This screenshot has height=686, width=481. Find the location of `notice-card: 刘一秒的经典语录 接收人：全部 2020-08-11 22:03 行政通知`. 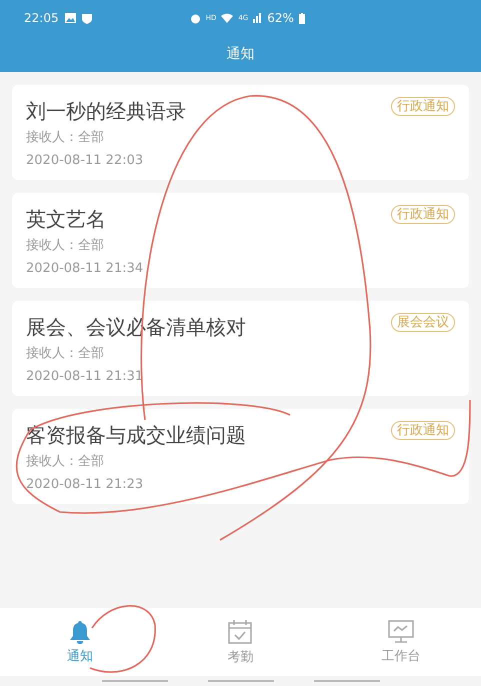

notice-card: 刘一秒的经典语录 接收人：全部 2020-08-11 22:03 行政通知 is located at coordinates (240, 132).